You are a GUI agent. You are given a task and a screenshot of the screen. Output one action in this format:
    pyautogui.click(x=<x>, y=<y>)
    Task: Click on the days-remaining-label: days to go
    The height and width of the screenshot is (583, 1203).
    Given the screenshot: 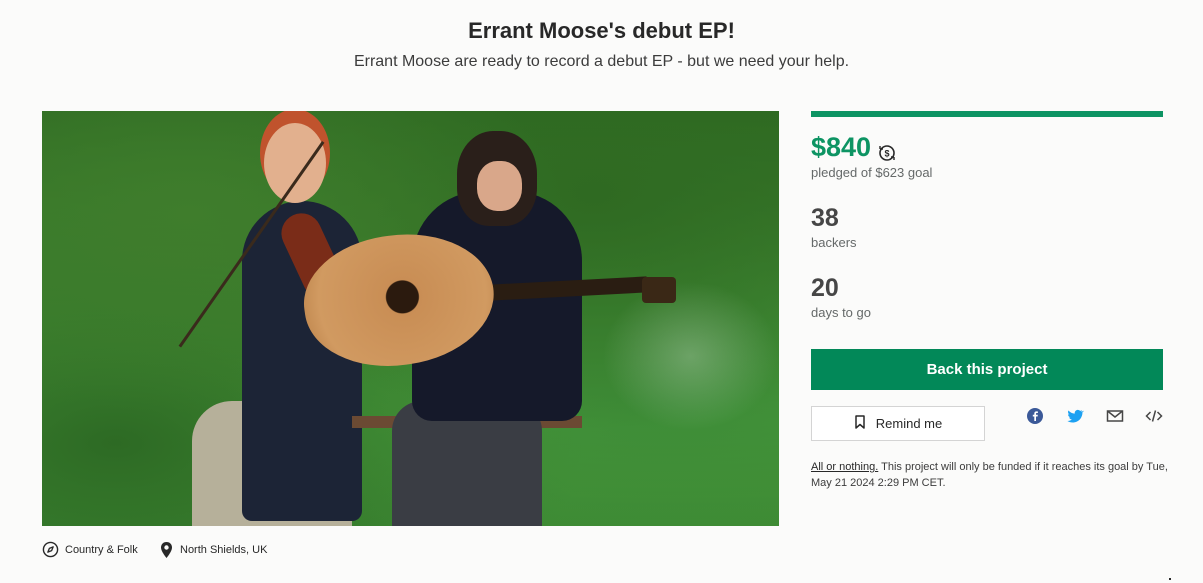 What is the action you would take?
    pyautogui.click(x=841, y=312)
    